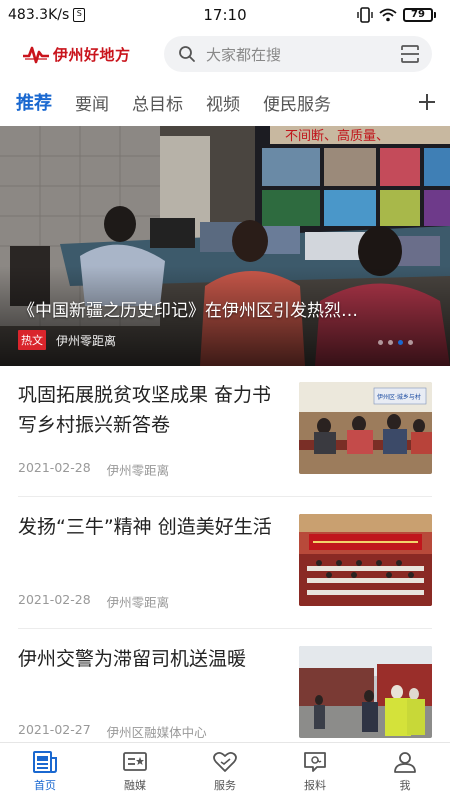 Image resolution: width=450 pixels, height=800 pixels. What do you see at coordinates (244, 54) in the screenshot?
I see `search-placeholder: 大家都在搜` at bounding box center [244, 54].